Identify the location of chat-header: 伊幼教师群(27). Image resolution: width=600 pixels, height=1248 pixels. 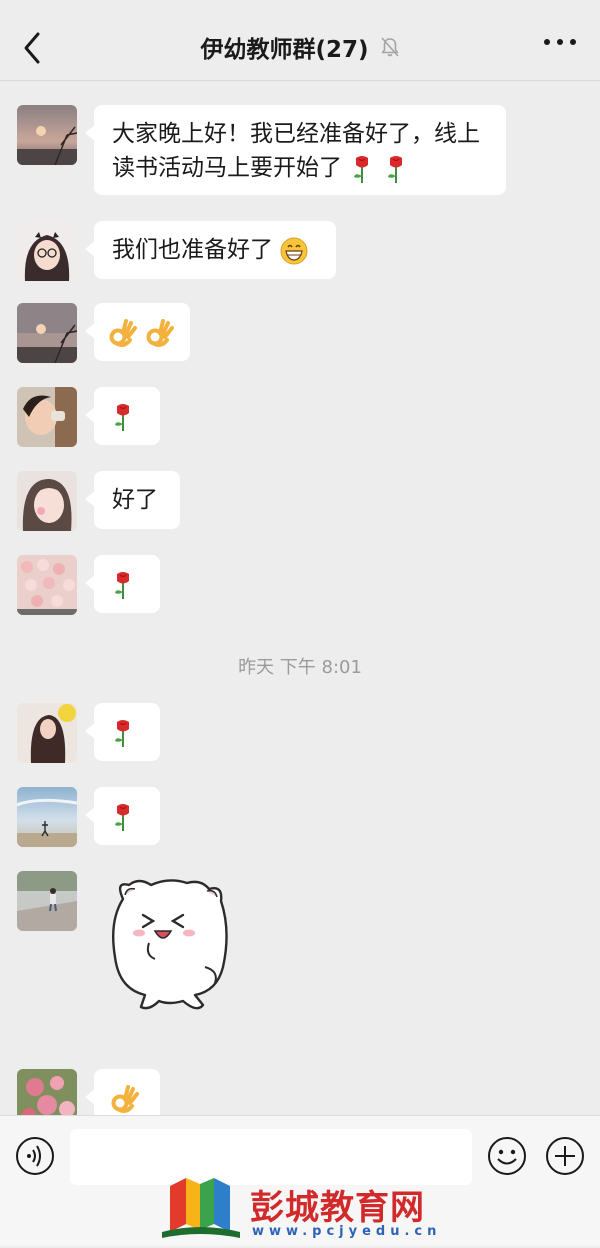
(300, 40).